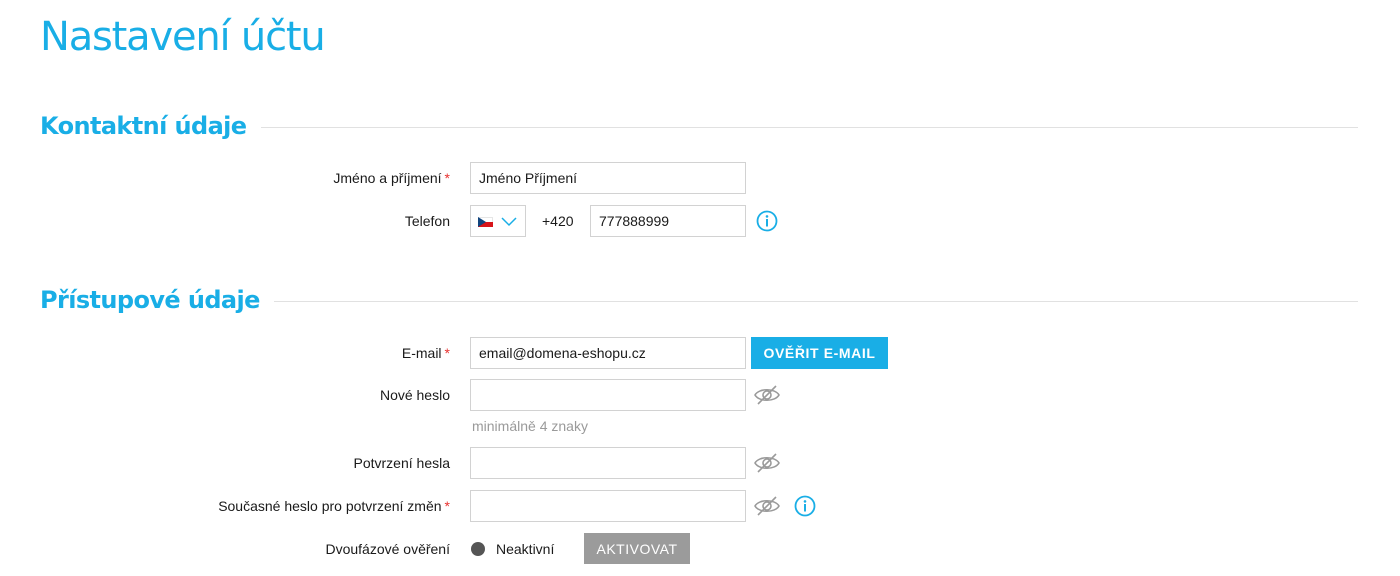  I want to click on current-password-input, so click(608, 506).